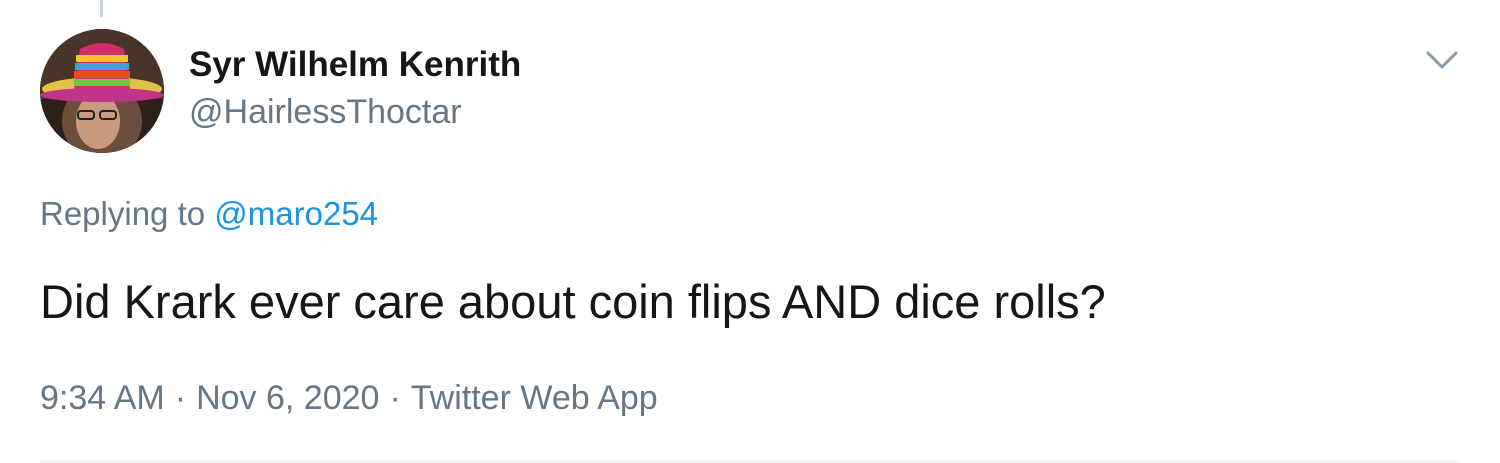 The height and width of the screenshot is (463, 1500). I want to click on replying-prefix: Replying to, so click(123, 213).